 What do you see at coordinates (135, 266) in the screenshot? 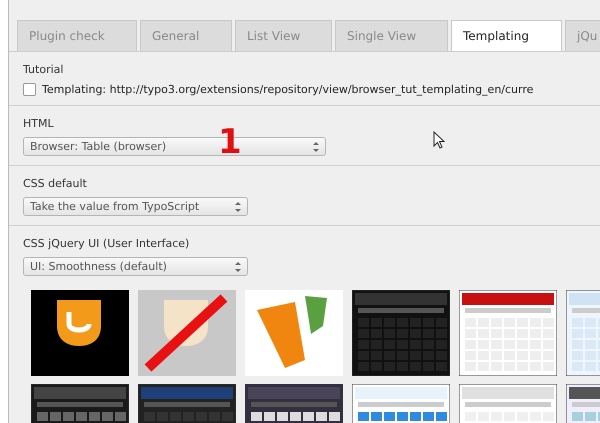
I see `select-field: UI: Smoothness (default)` at bounding box center [135, 266].